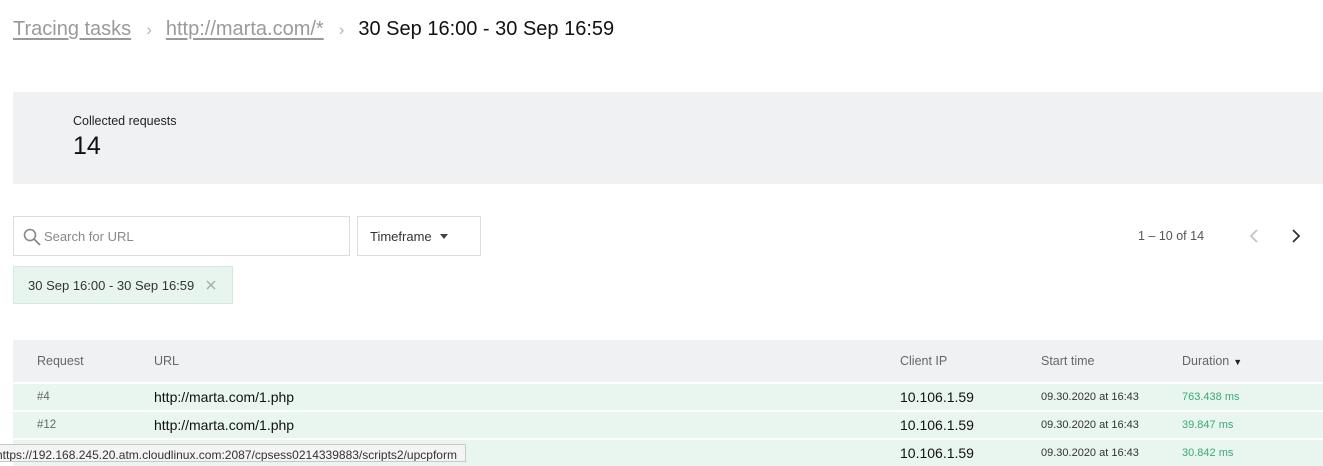  What do you see at coordinates (1208, 453) in the screenshot?
I see `cell-duration: 30.842 ms` at bounding box center [1208, 453].